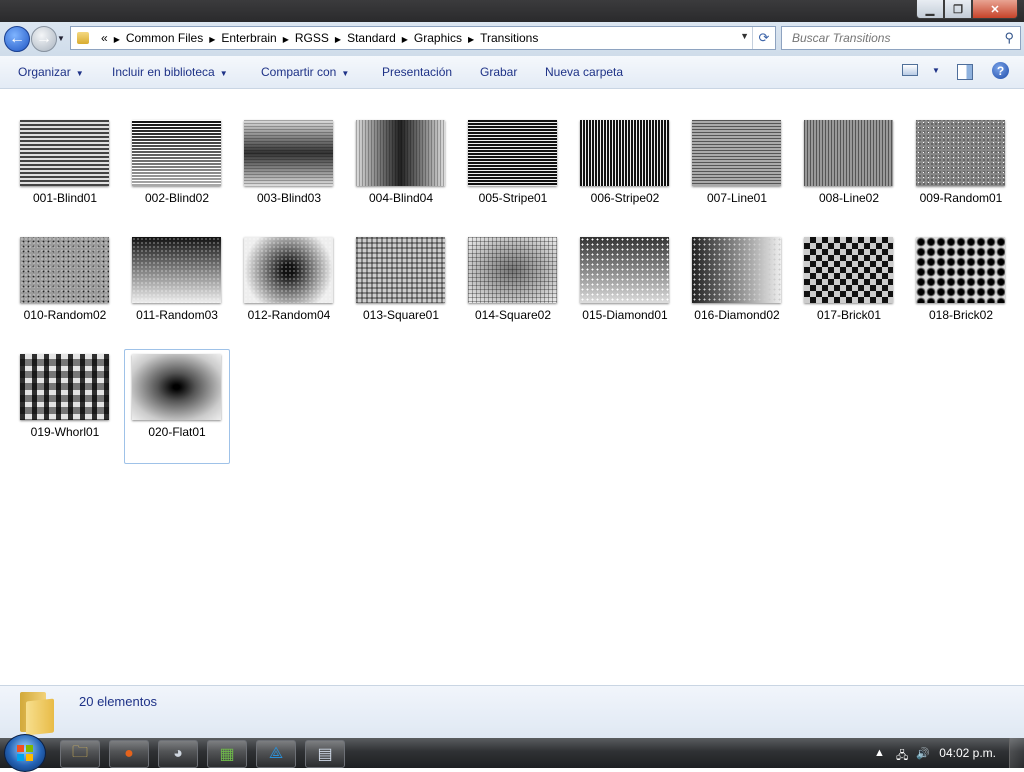  I want to click on file-item: 017-Brick01, so click(849, 289).